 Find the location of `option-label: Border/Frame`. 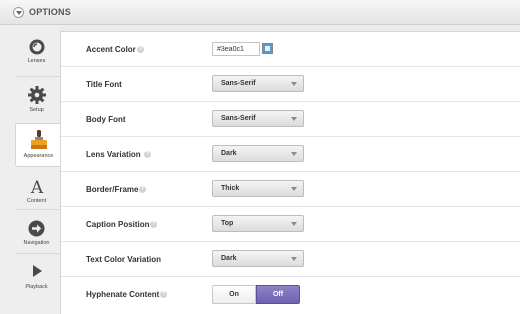

option-label: Border/Frame is located at coordinates (112, 189).